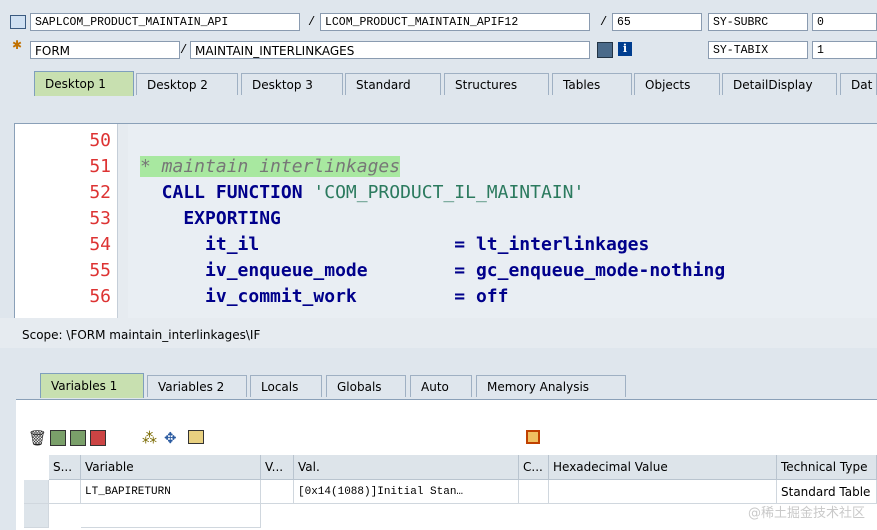 The height and width of the screenshot is (530, 877). What do you see at coordinates (657, 22) in the screenshot?
I see `line-number-field: 65` at bounding box center [657, 22].